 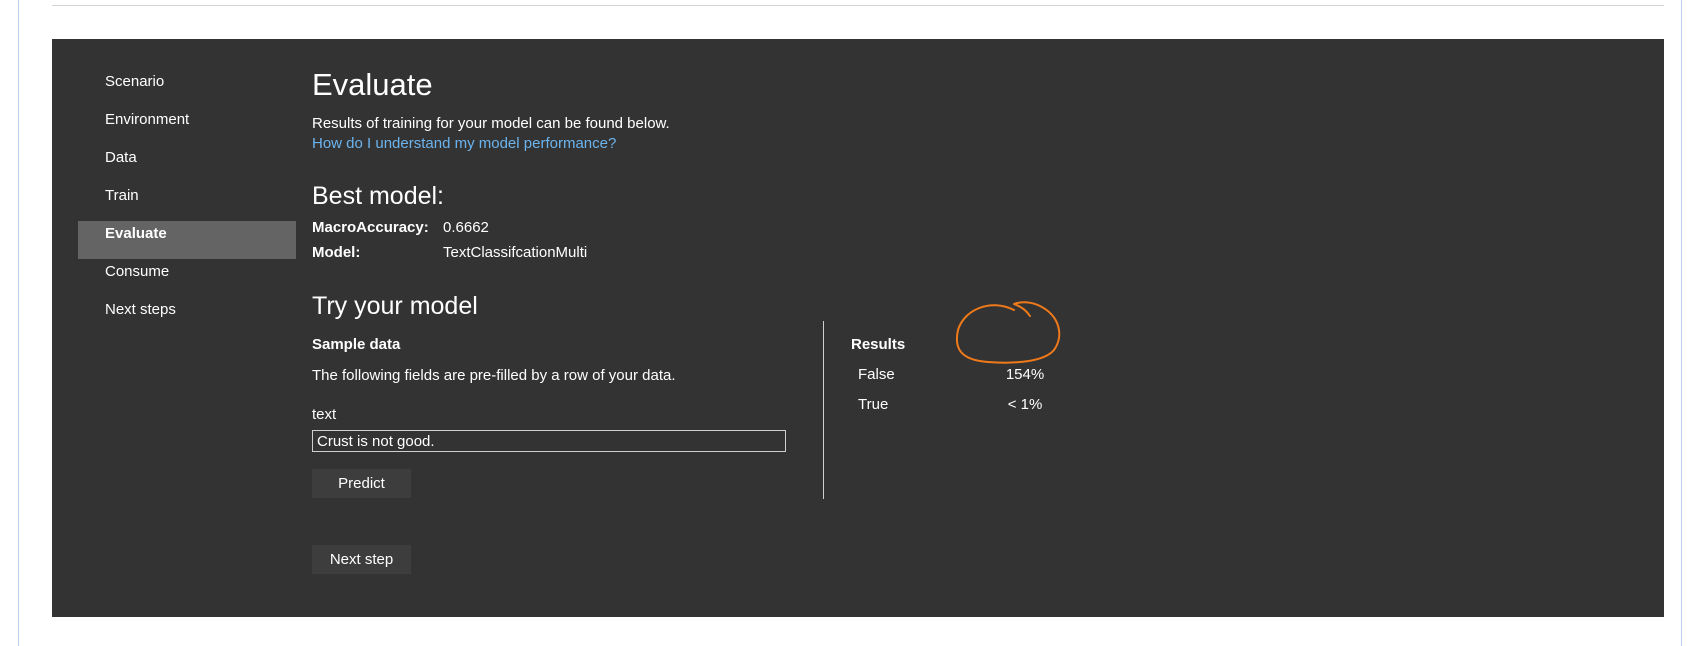 What do you see at coordinates (324, 414) in the screenshot?
I see `text-field-label: text` at bounding box center [324, 414].